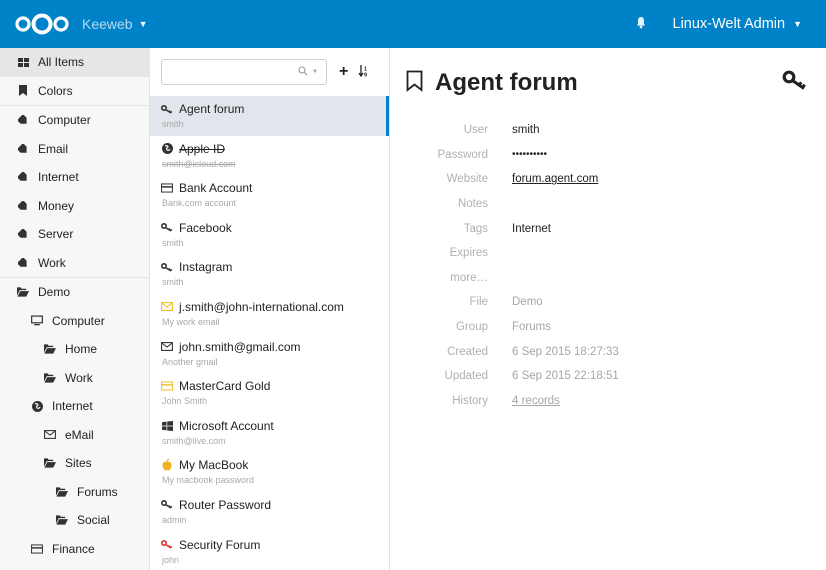  Describe the element at coordinates (343, 72) in the screenshot. I see `add-entry-button: +` at that location.